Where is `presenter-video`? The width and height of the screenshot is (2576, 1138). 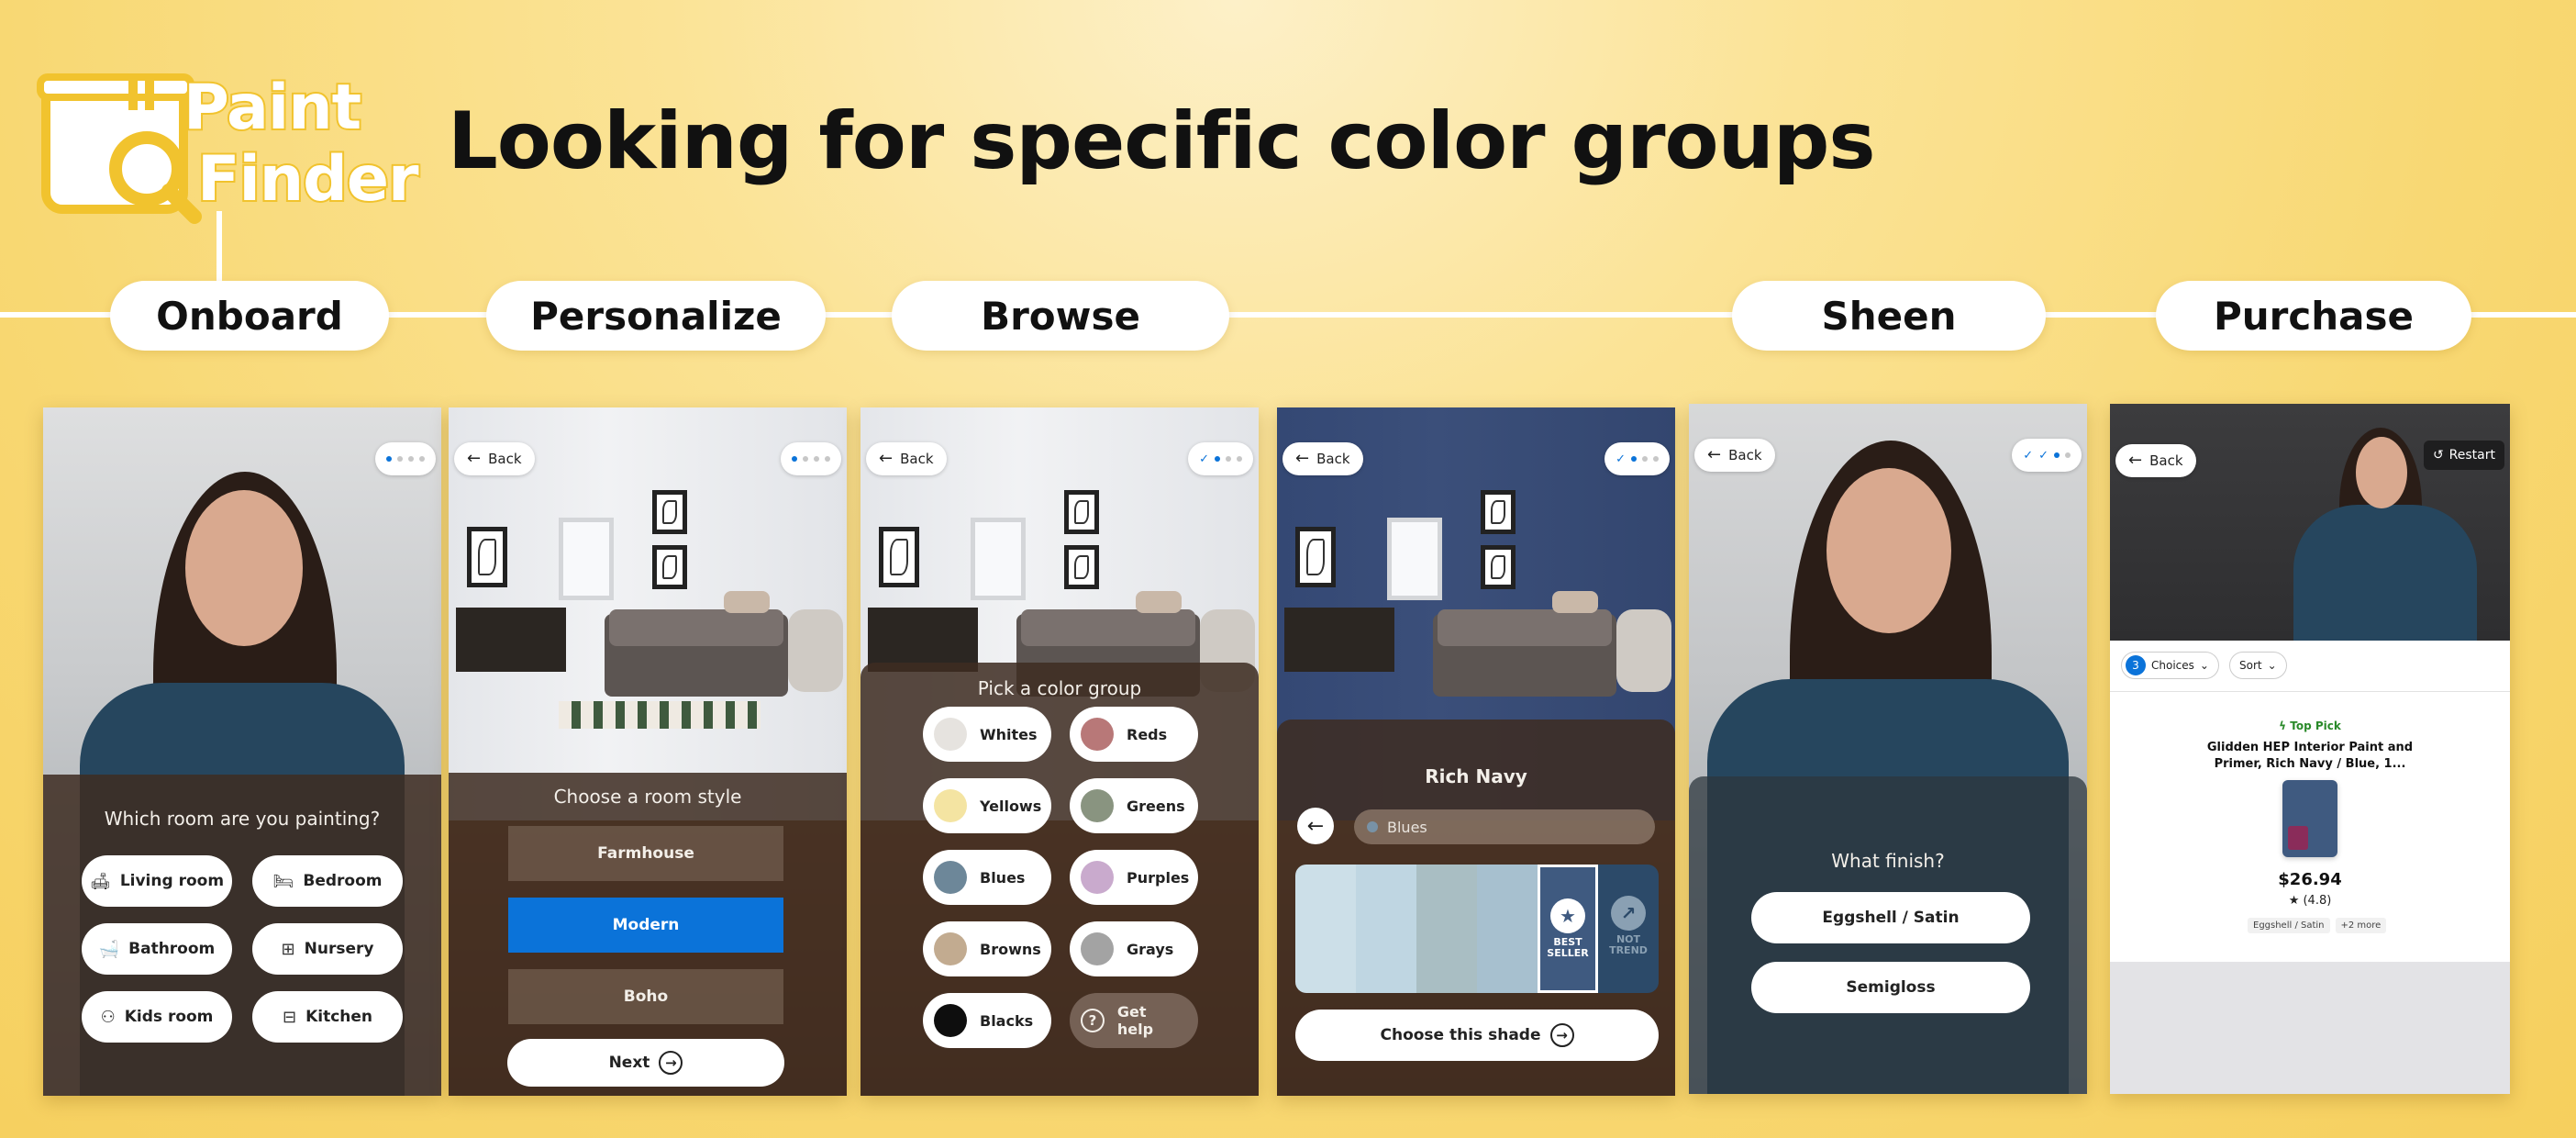
presenter-video is located at coordinates (2310, 528).